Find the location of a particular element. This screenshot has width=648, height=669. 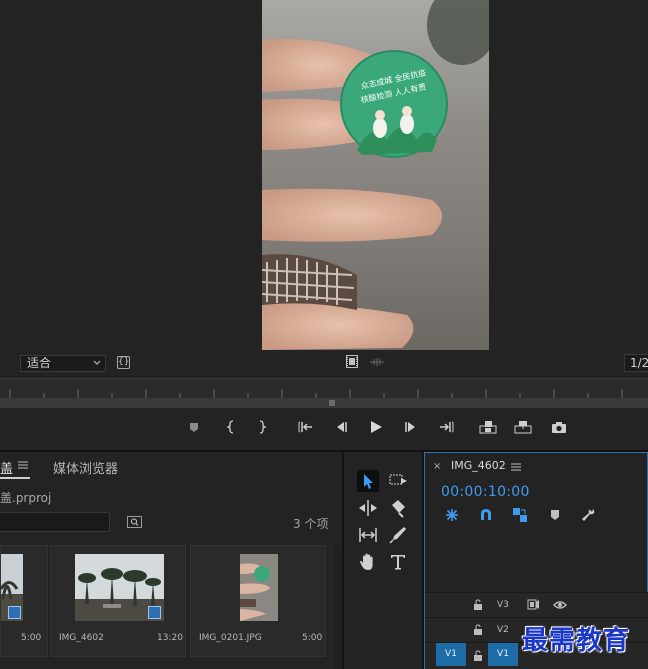

clip-thumbnail is located at coordinates (259, 587).